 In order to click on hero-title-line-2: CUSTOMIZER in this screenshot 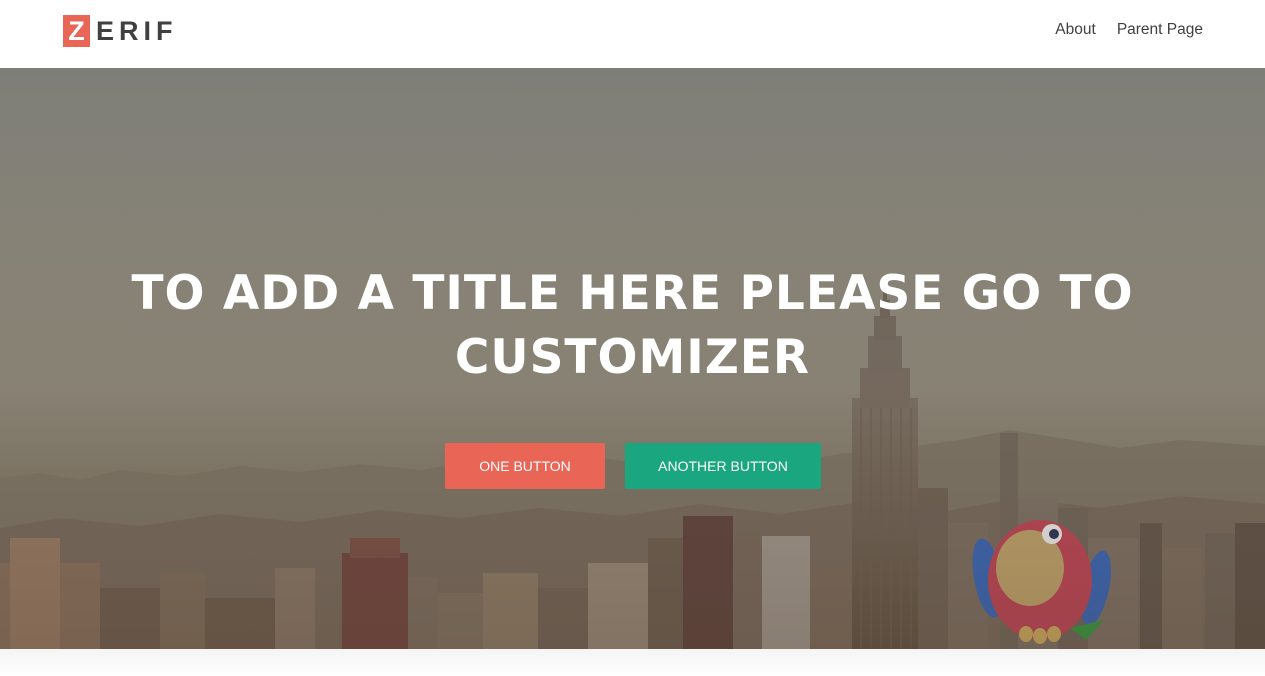, I will do `click(632, 357)`.